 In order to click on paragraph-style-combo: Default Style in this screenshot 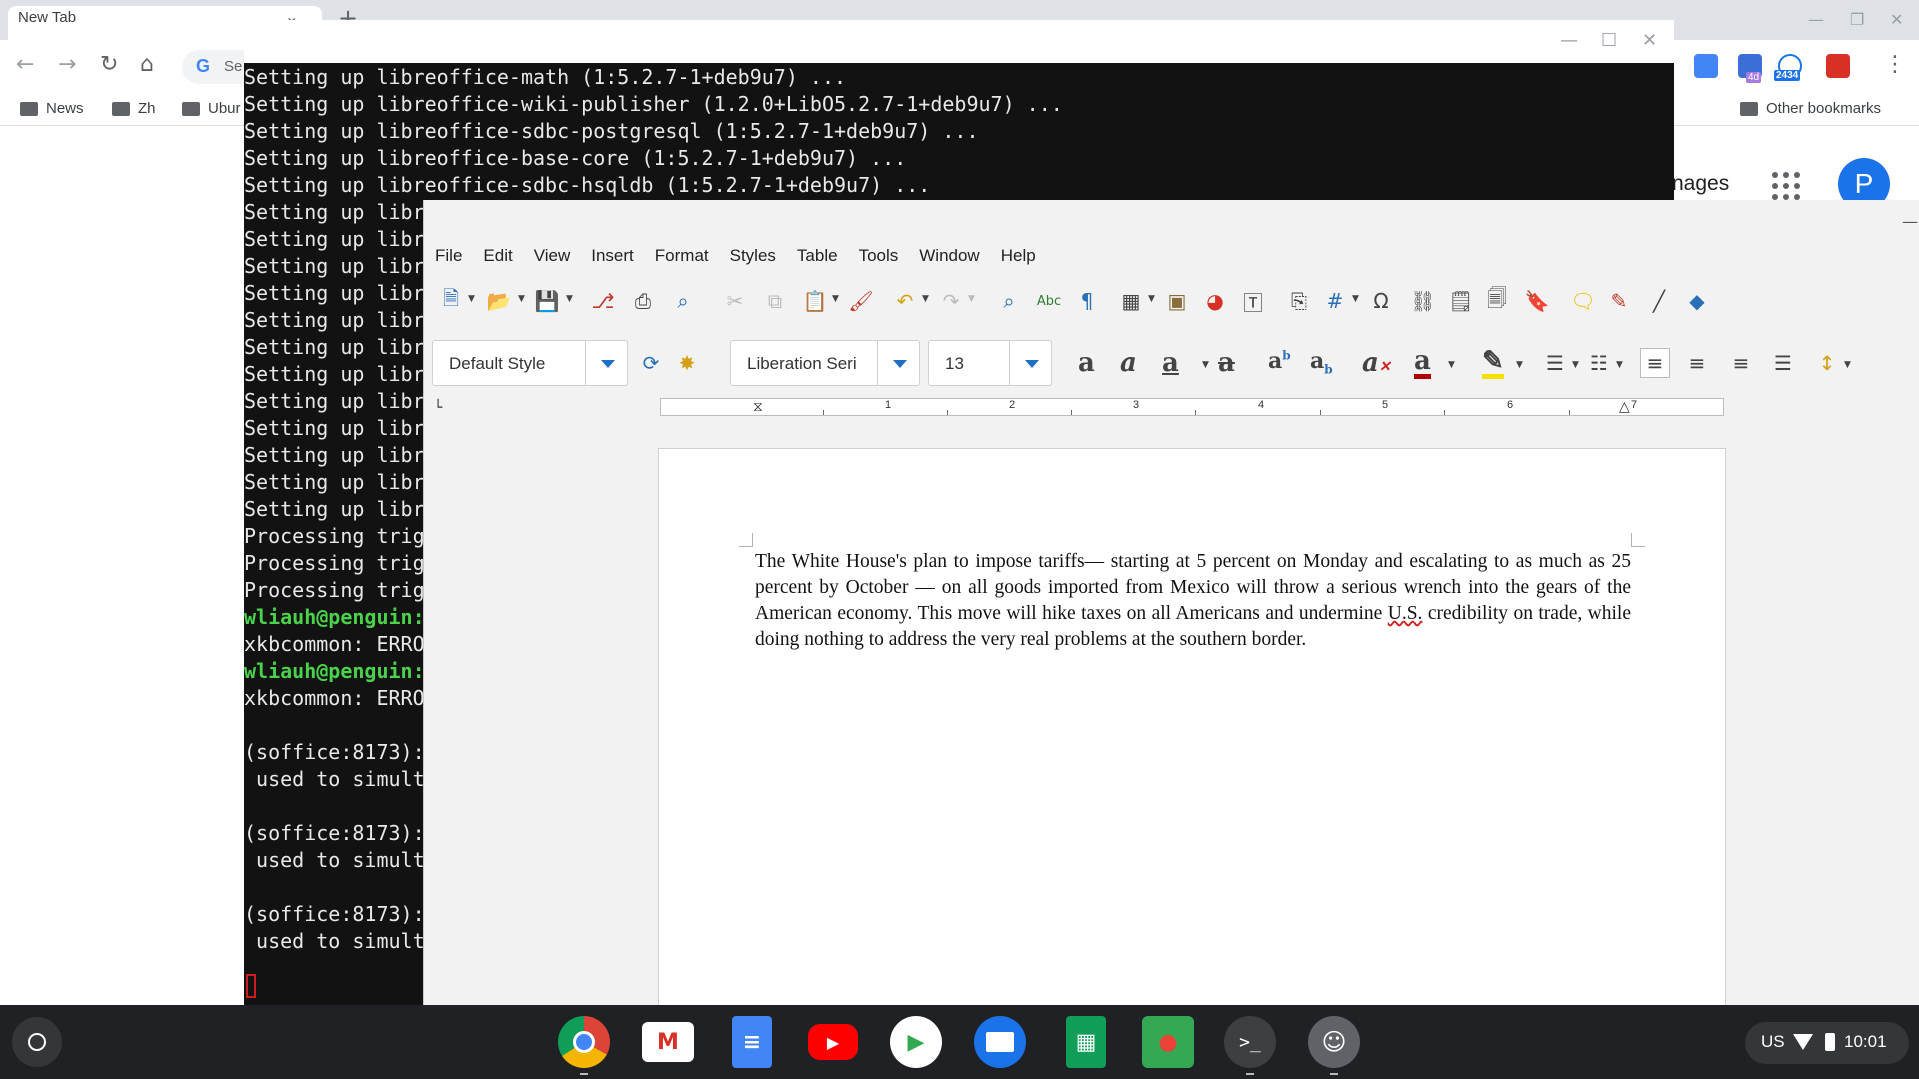, I will do `click(530, 363)`.